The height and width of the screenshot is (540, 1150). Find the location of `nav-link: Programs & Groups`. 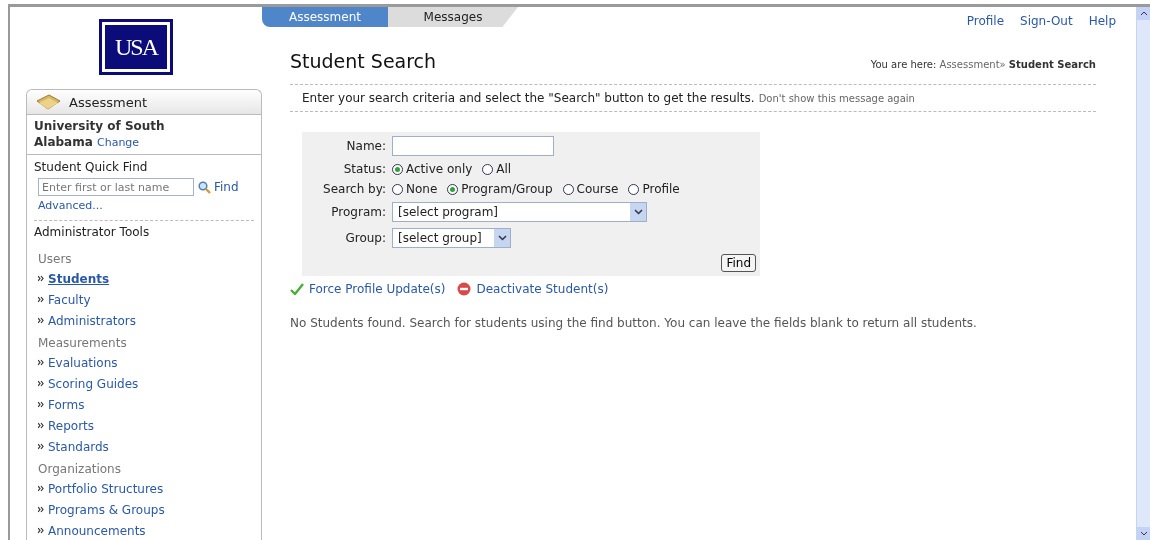

nav-link: Programs & Groups is located at coordinates (144, 509).